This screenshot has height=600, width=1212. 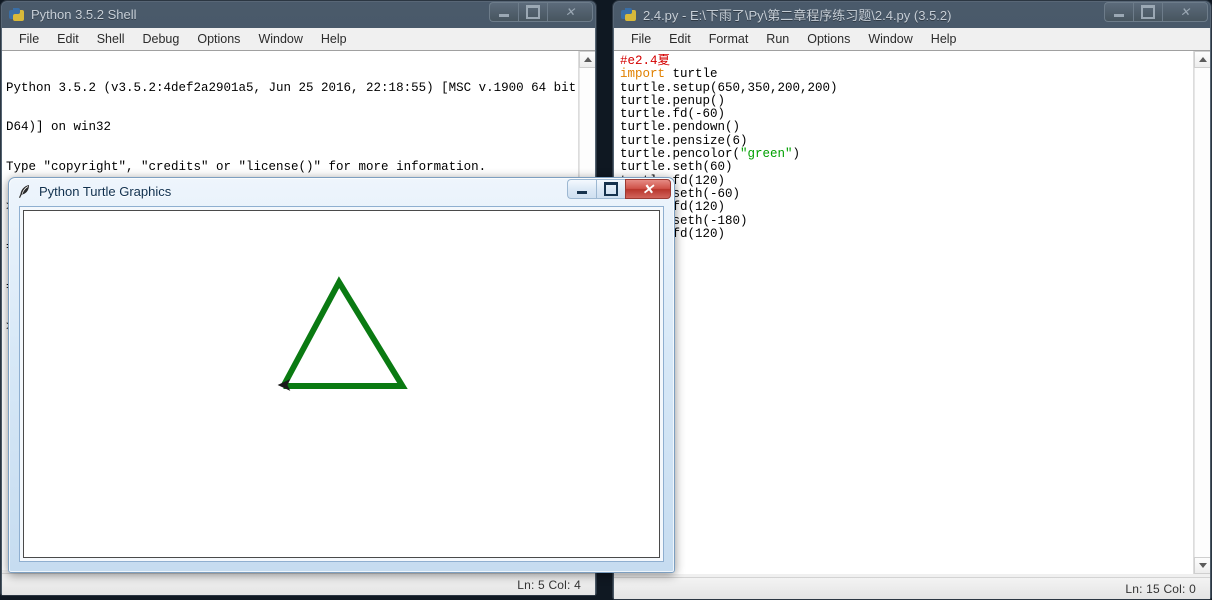 I want to click on editor-vertical-scrollbar, so click(x=1201, y=312).